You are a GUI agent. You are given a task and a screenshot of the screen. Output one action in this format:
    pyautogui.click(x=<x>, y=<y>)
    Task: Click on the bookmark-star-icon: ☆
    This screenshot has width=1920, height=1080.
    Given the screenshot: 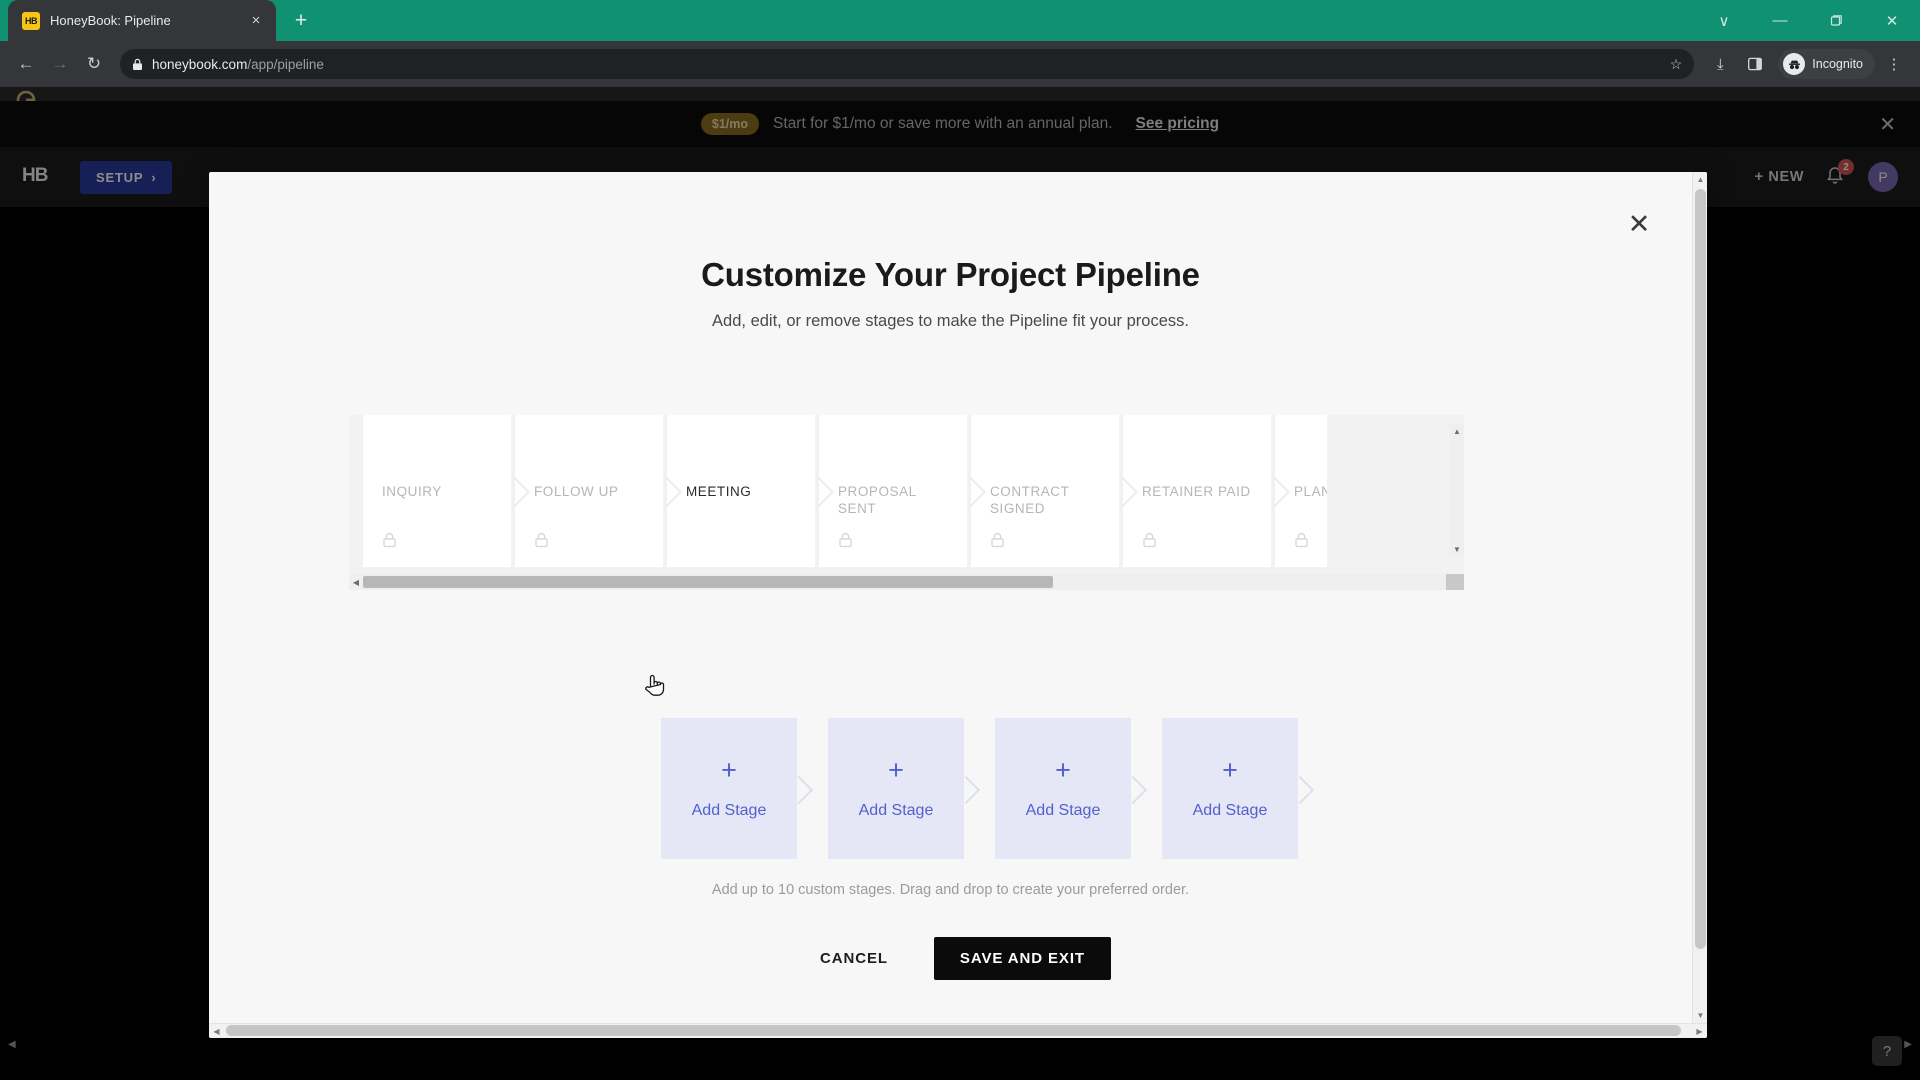 What is the action you would take?
    pyautogui.click(x=1676, y=64)
    